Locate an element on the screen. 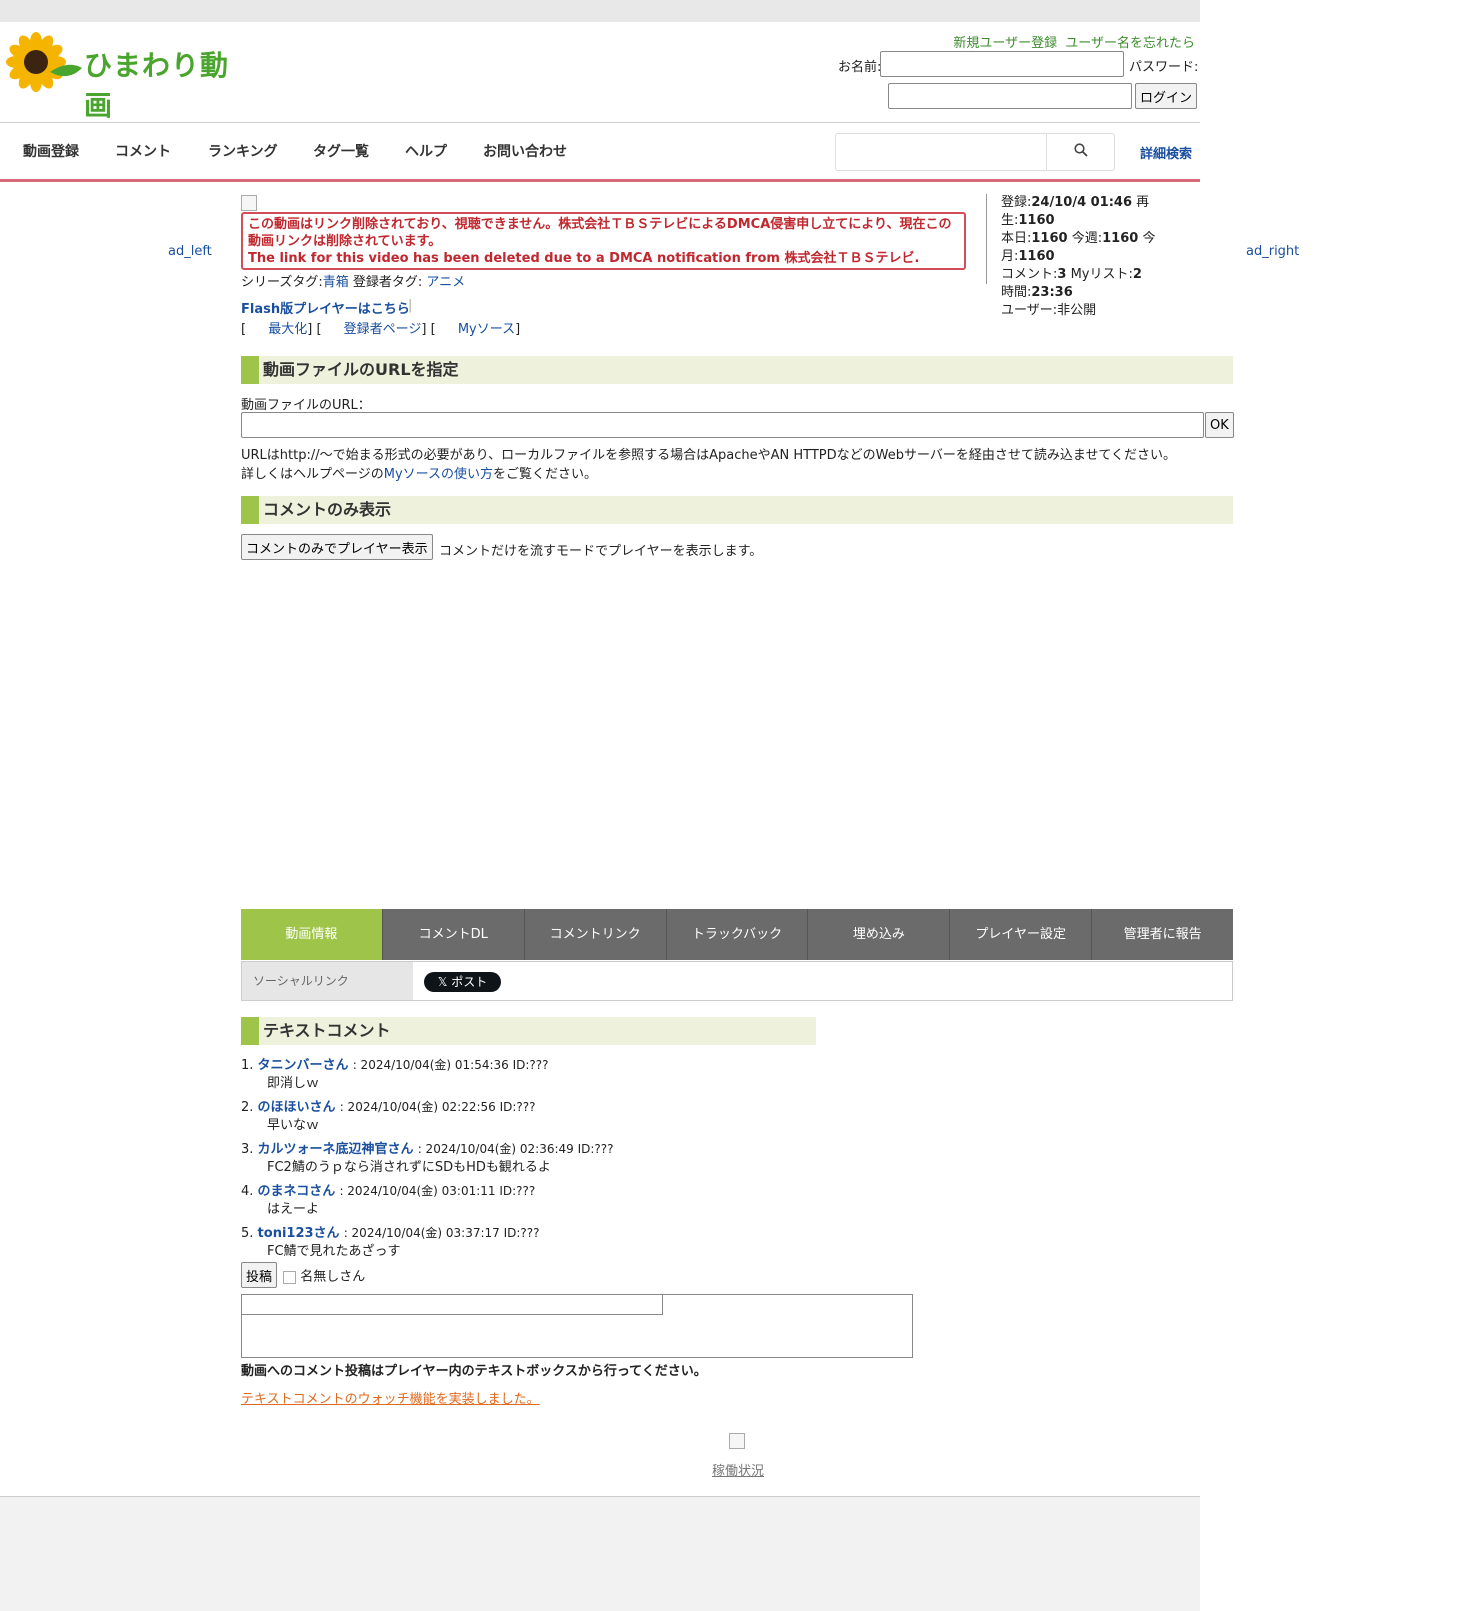 The image size is (1474, 1611). maximize-link: 最大化 is located at coordinates (287, 329).